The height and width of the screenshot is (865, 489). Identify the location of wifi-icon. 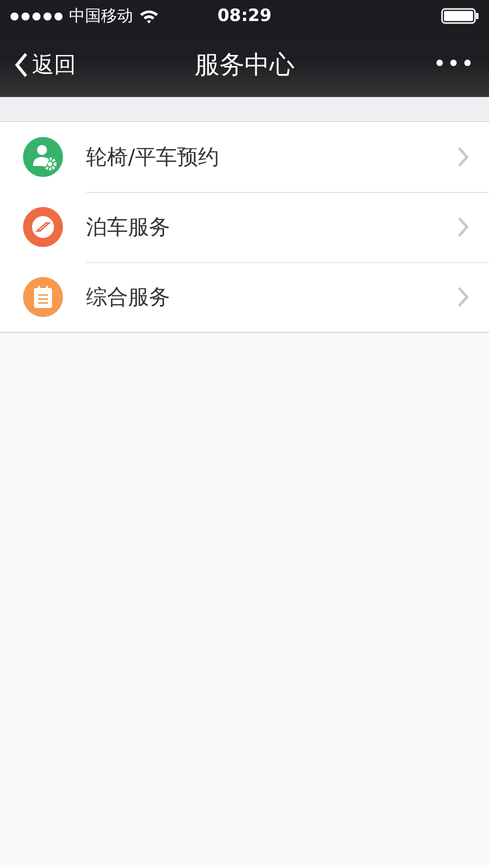
(149, 16).